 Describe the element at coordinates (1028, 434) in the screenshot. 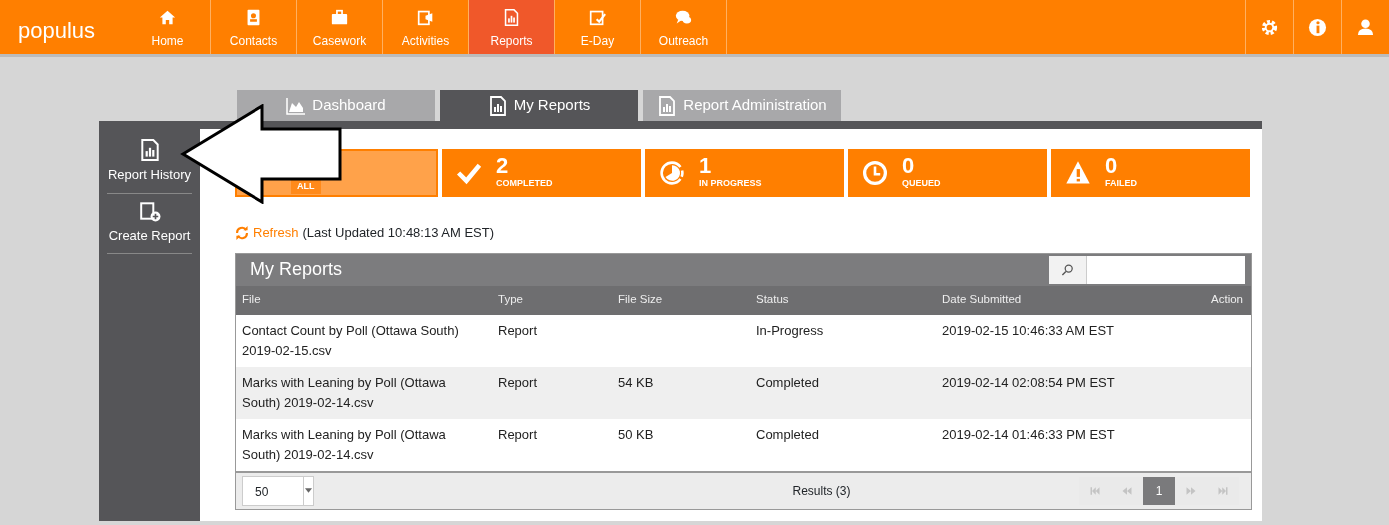

I see `table-cell-text: 2019-02-14 01:46:33 PM EST` at that location.